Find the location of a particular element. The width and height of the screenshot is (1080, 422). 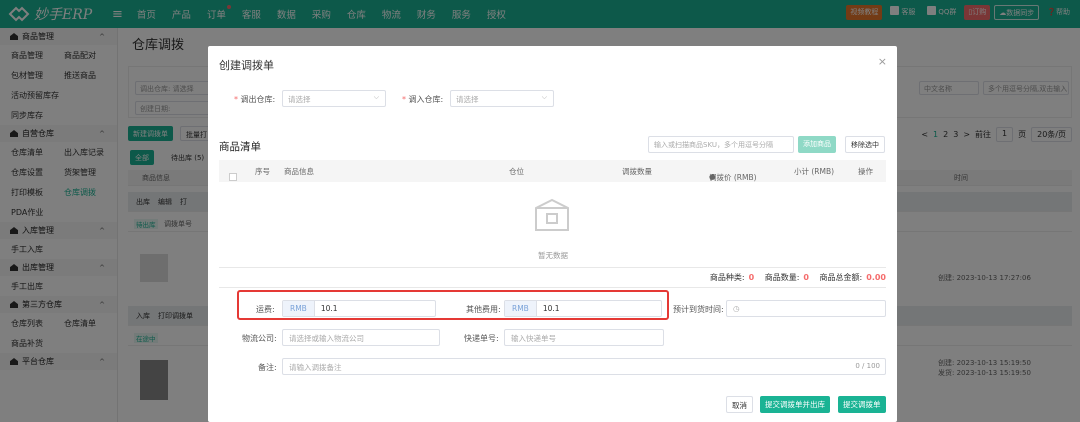

in-warehouse-select: 请选择 ⌵ is located at coordinates (502, 98).